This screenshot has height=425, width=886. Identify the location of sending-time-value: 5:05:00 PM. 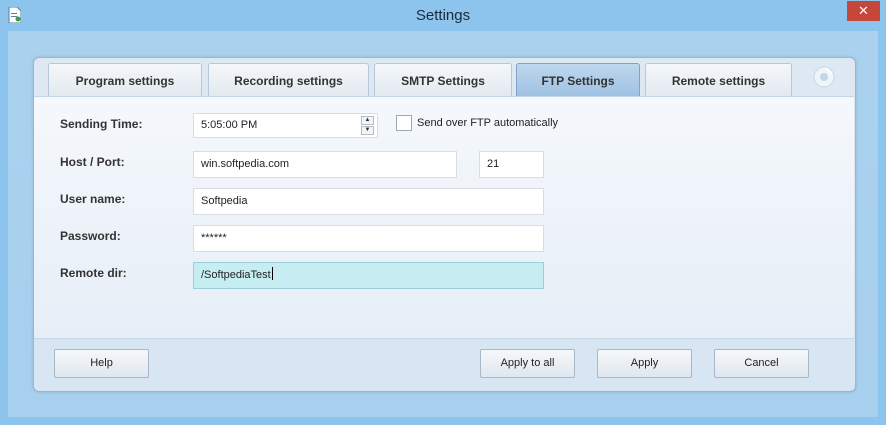
(229, 125).